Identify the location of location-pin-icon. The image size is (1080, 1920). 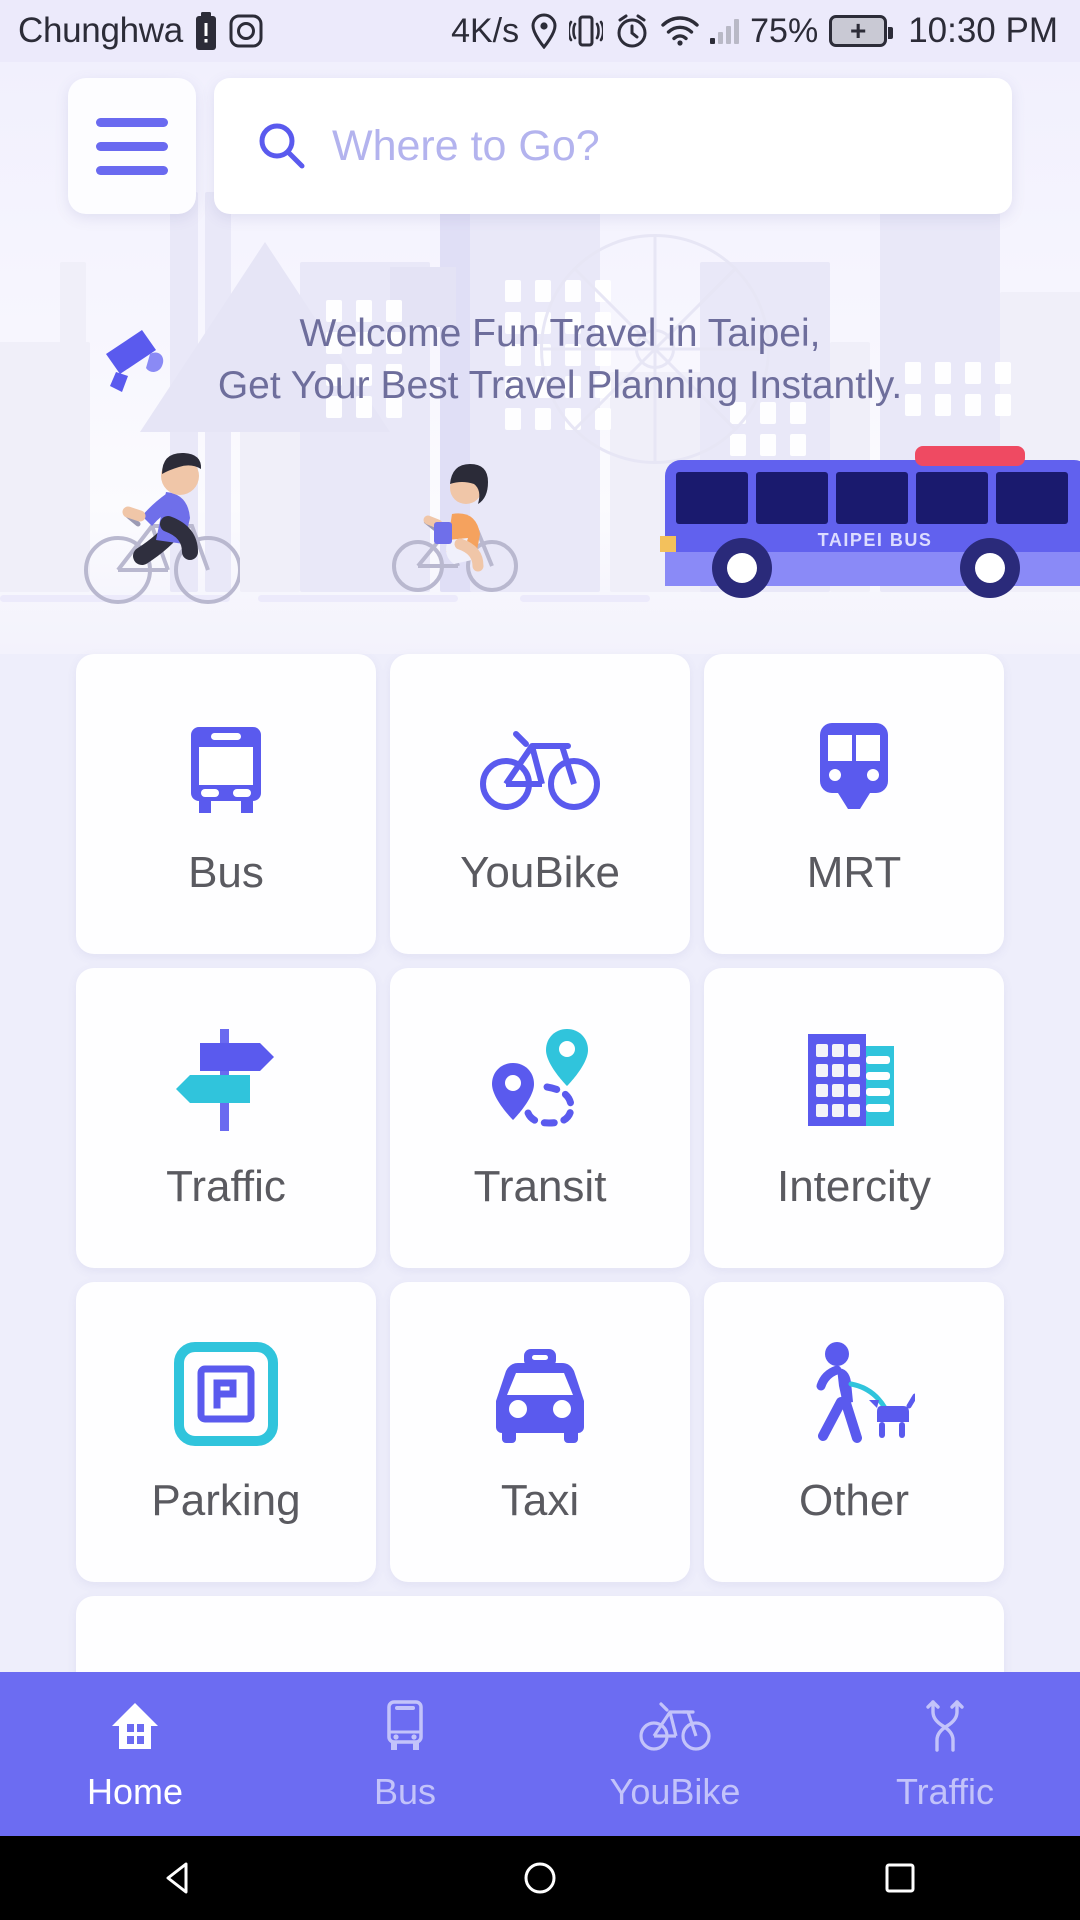
(544, 31).